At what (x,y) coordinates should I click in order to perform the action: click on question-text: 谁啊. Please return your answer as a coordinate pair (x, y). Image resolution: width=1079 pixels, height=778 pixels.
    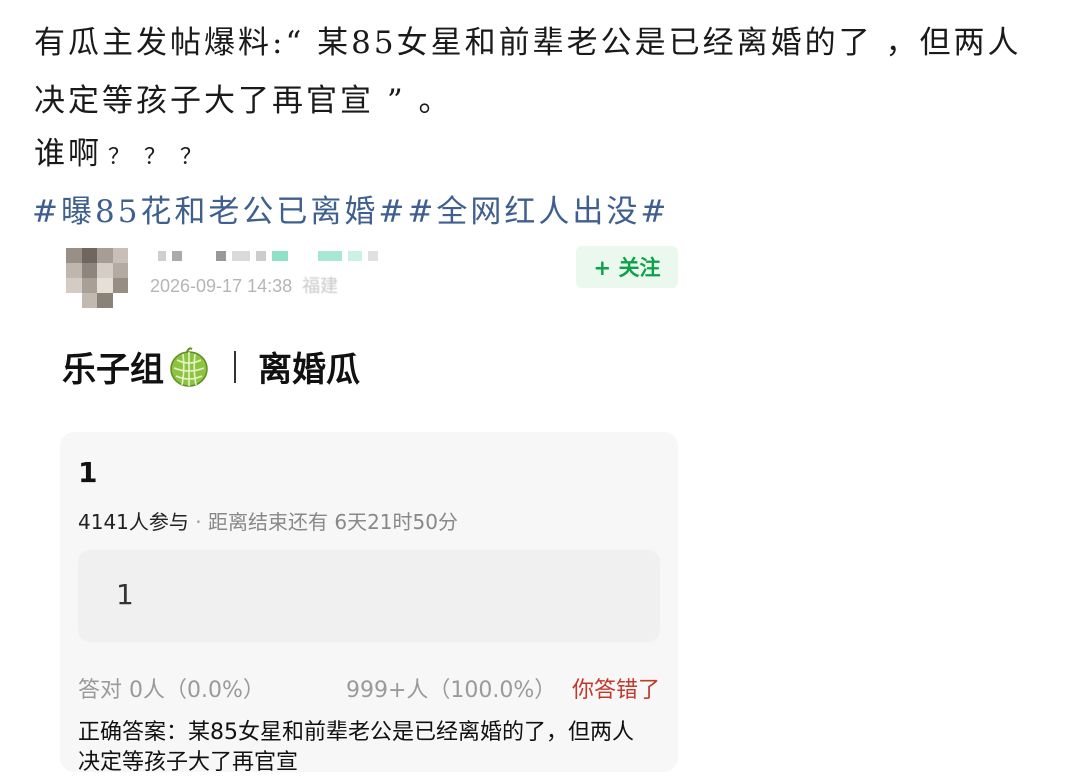
    Looking at the image, I should click on (68, 154).